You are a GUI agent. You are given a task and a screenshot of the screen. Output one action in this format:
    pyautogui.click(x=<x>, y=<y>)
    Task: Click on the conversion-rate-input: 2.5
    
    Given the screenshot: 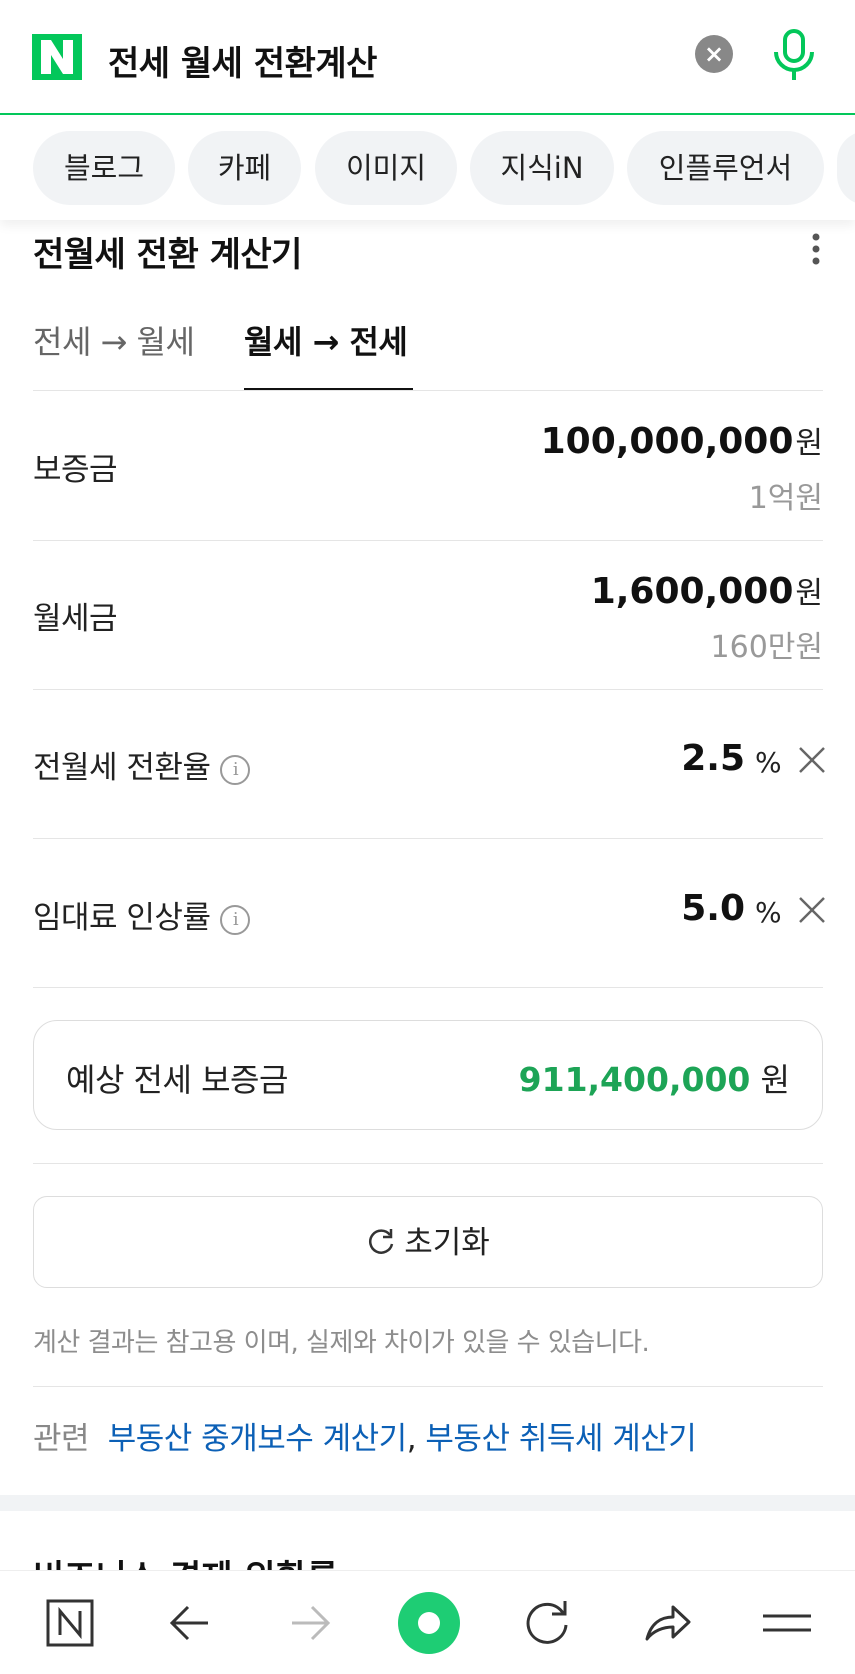 What is the action you would take?
    pyautogui.click(x=713, y=758)
    